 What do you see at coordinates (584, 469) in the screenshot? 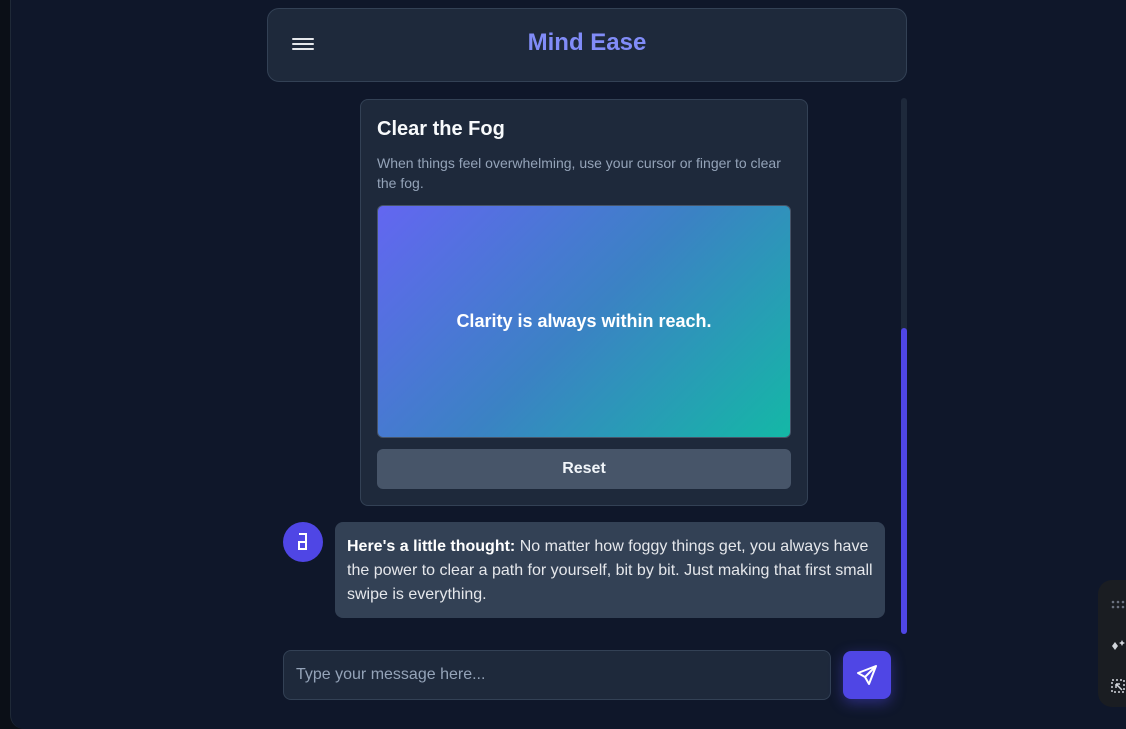
I see `reset-button: Reset` at bounding box center [584, 469].